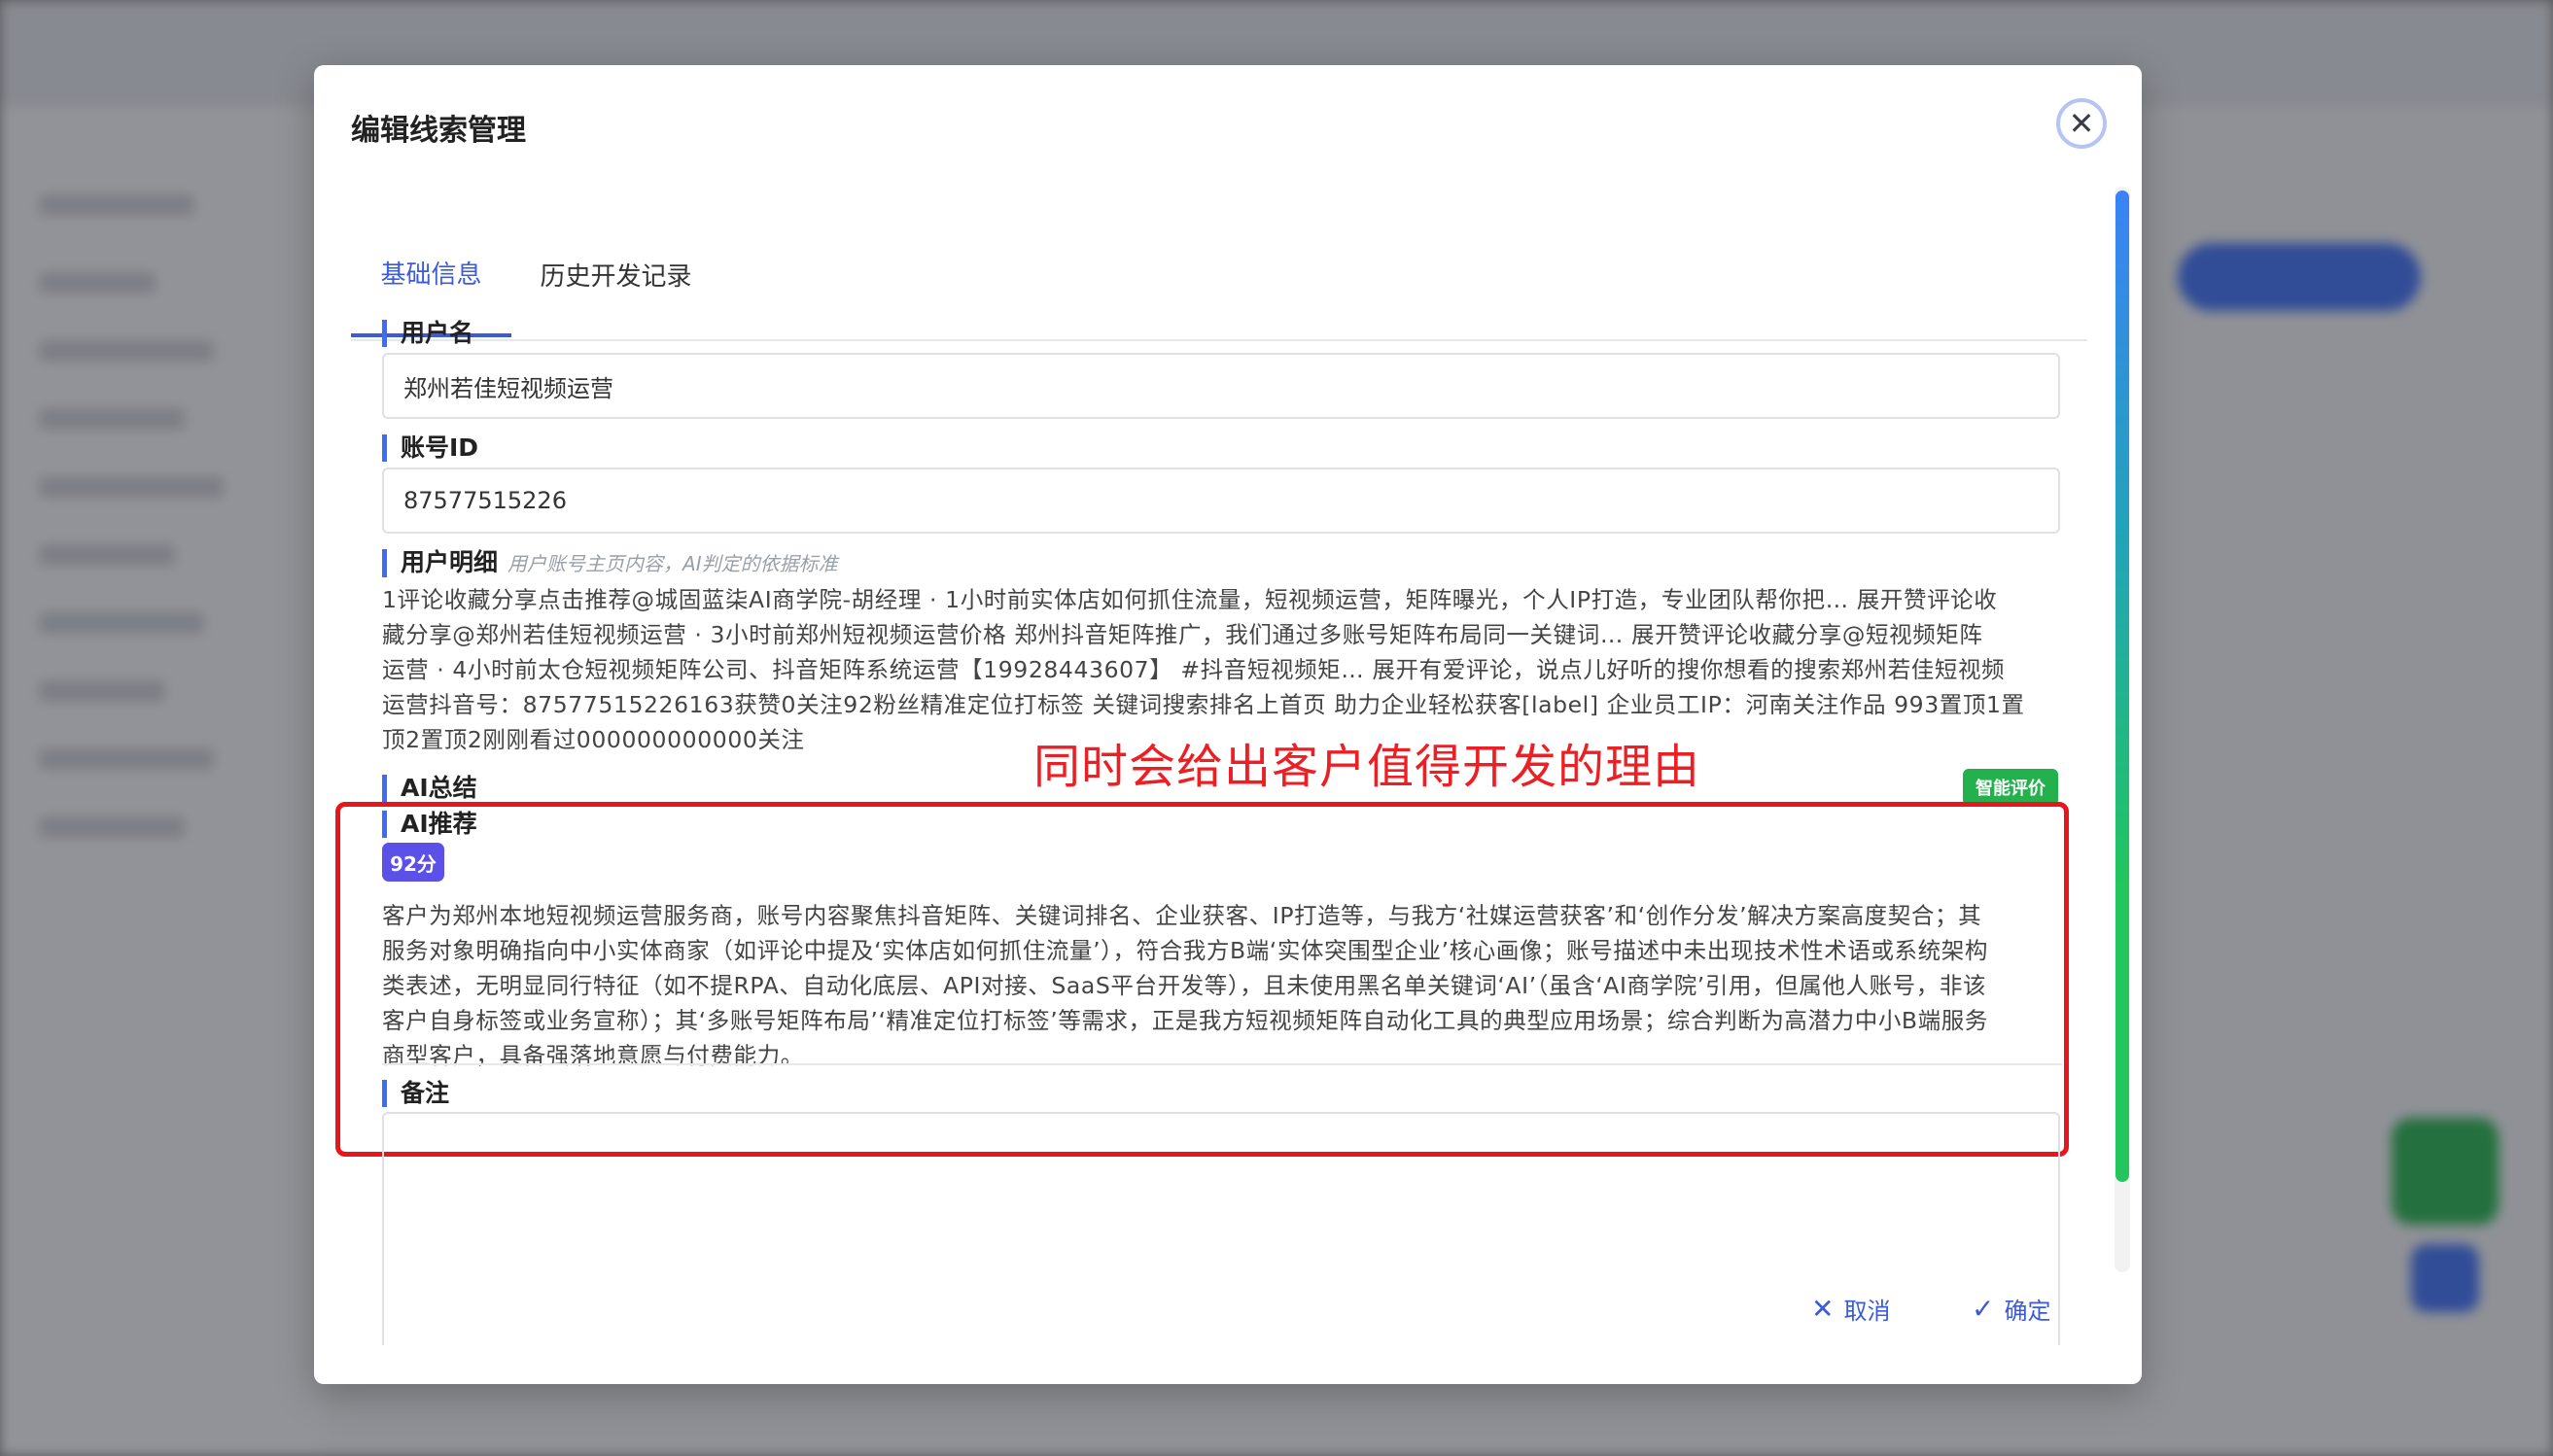 This screenshot has width=2553, height=1456. What do you see at coordinates (1221, 501) in the screenshot?
I see `account-id-field: 87577515226` at bounding box center [1221, 501].